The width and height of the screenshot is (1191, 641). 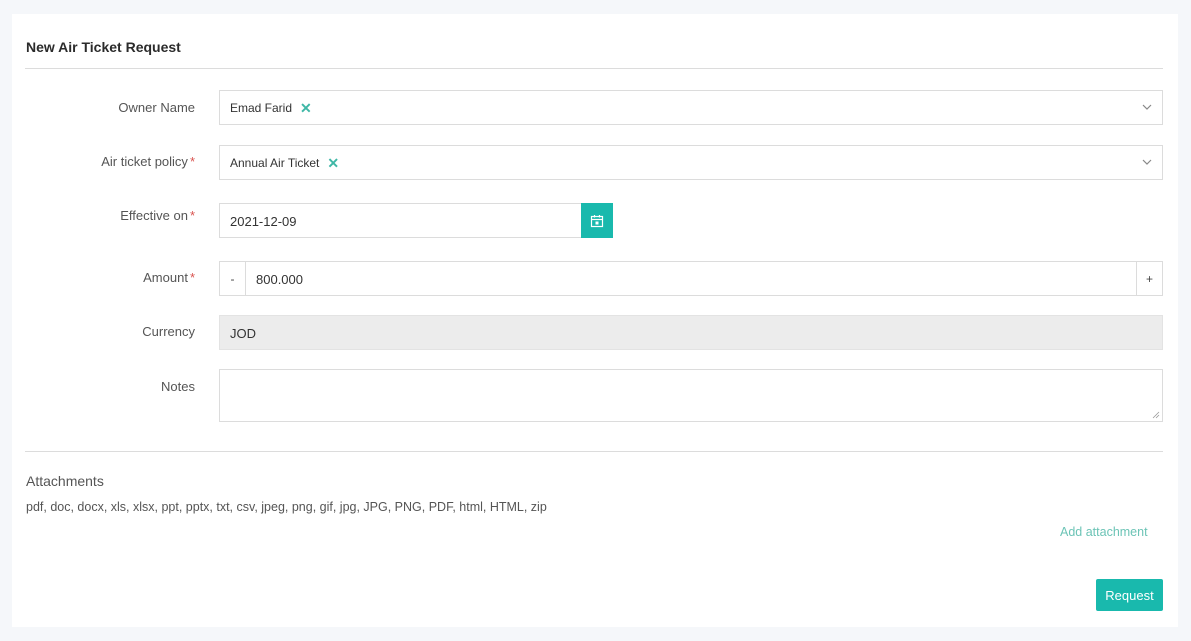 I want to click on request-button: Request, so click(x=1129, y=595).